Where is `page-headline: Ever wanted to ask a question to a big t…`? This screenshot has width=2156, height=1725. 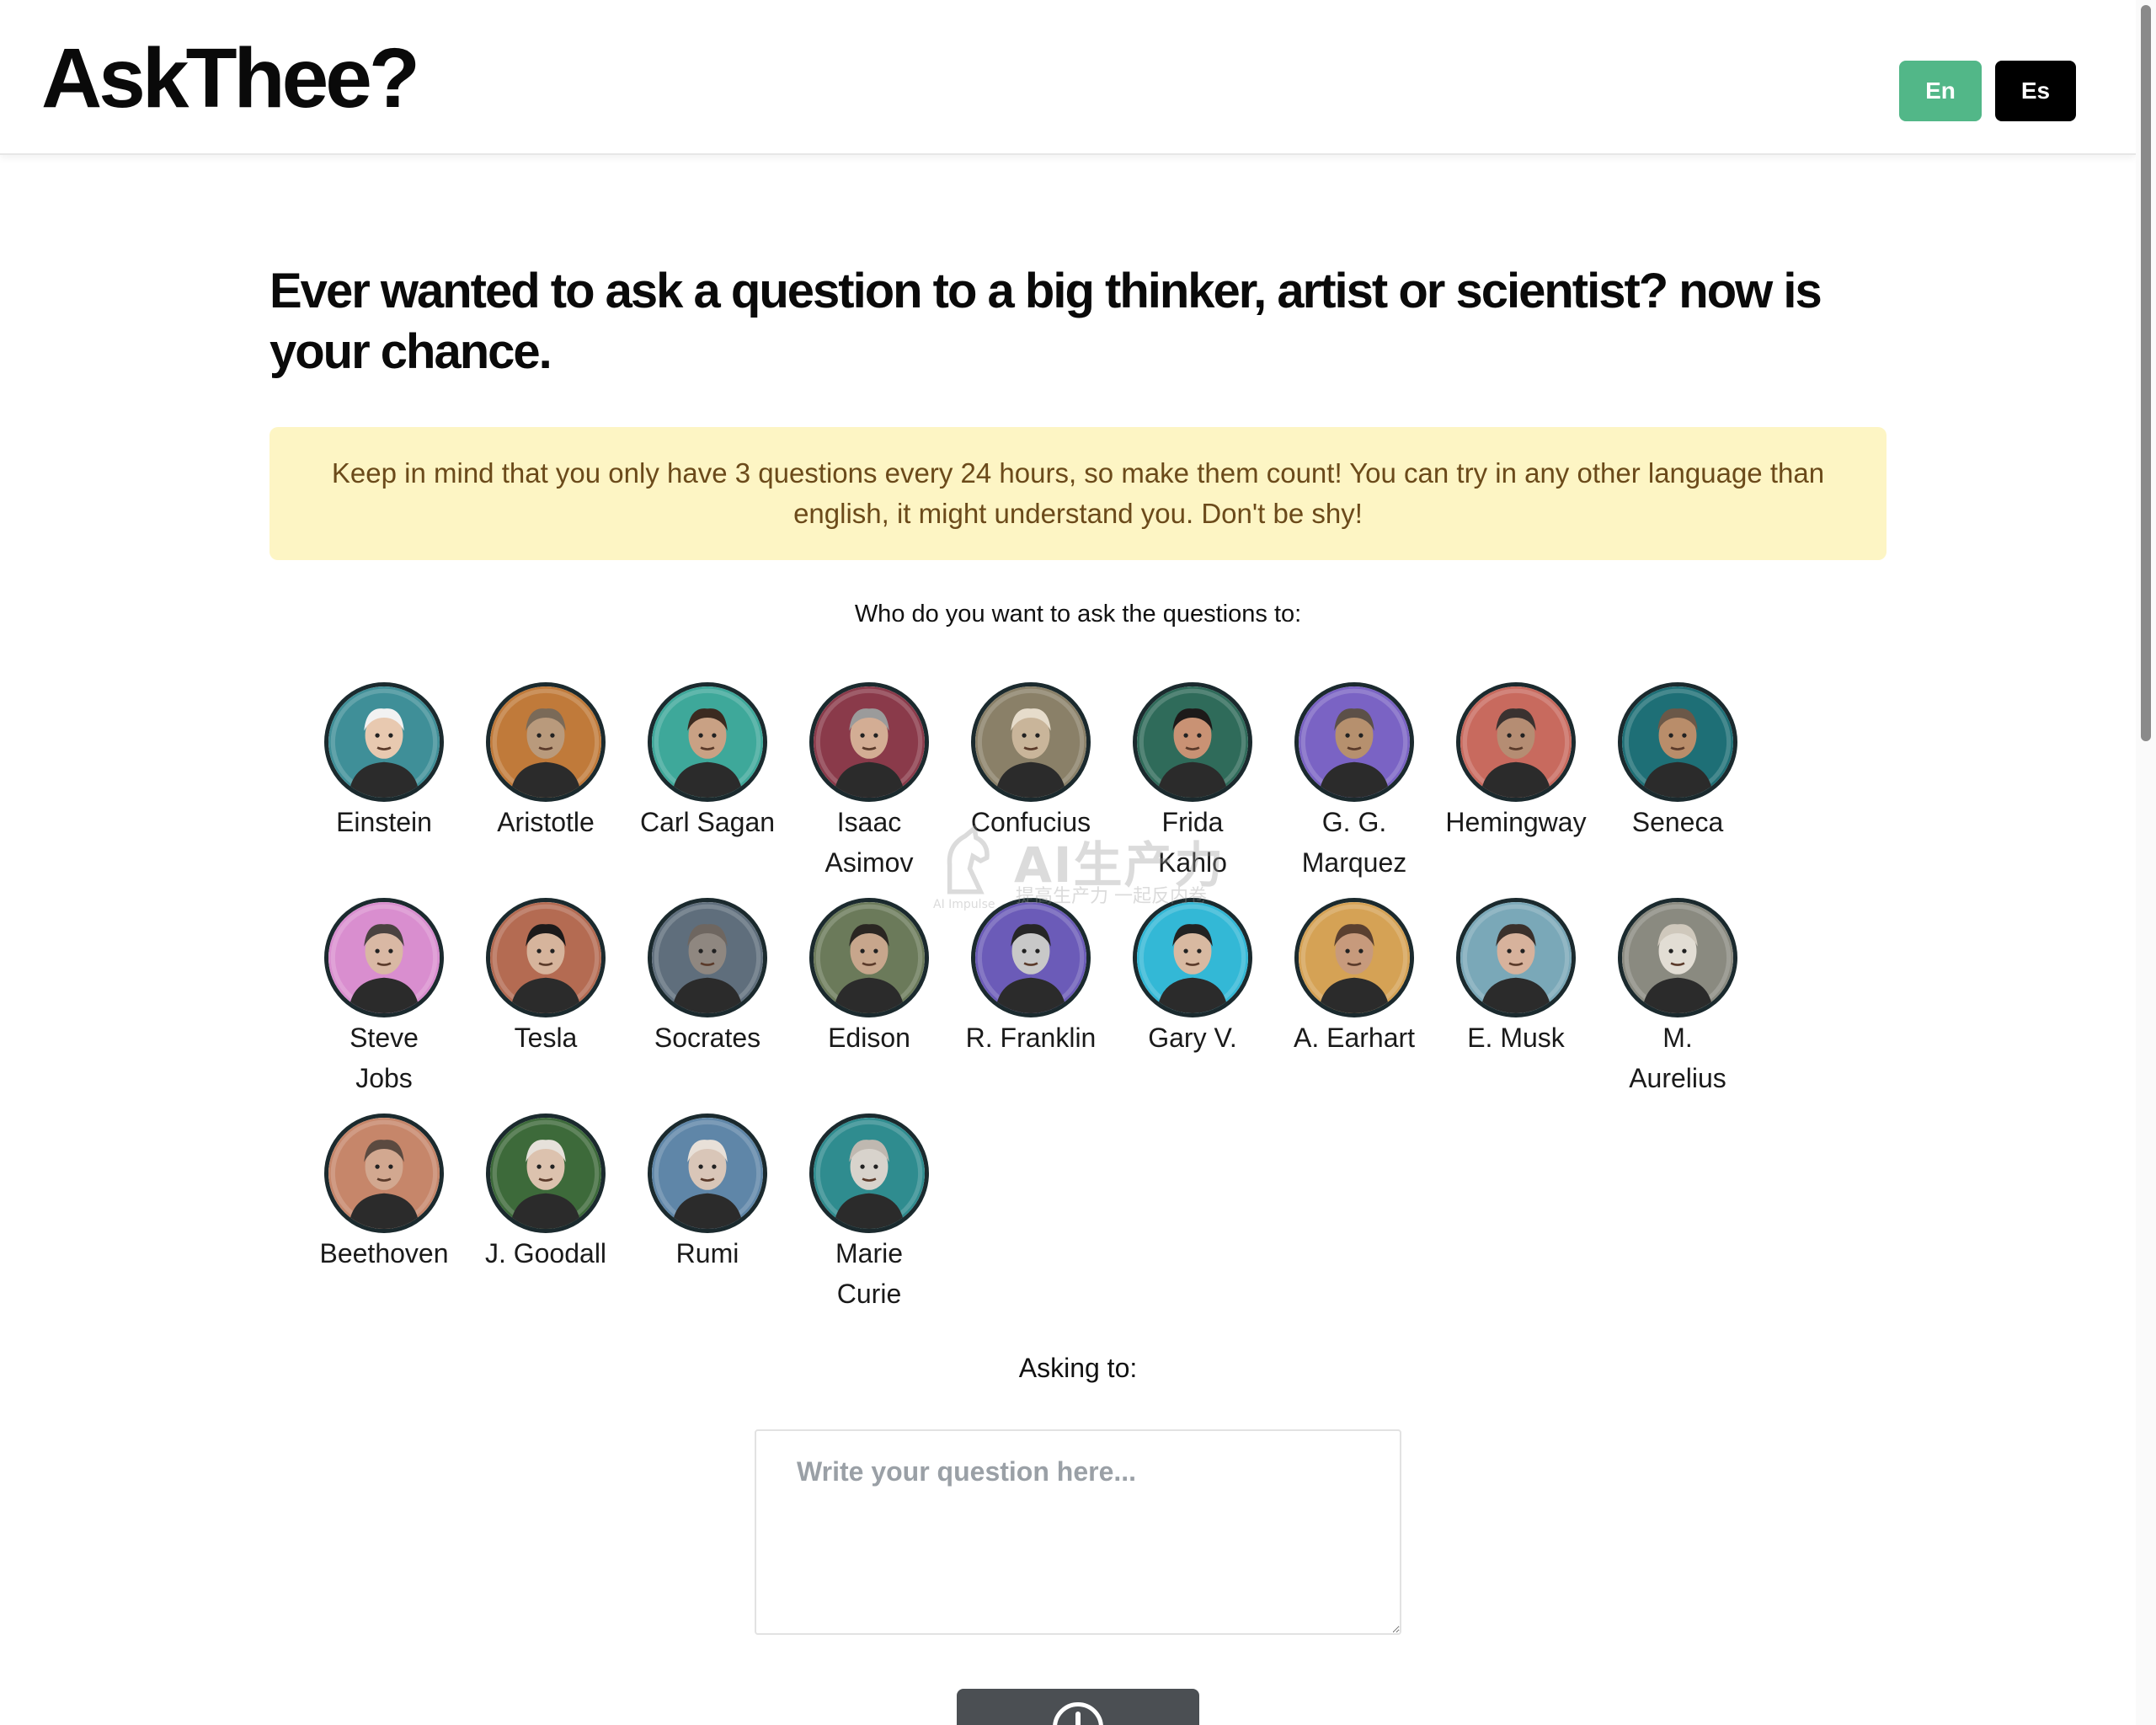
page-headline: Ever wanted to ask a question to a big t… is located at coordinates (1046, 321).